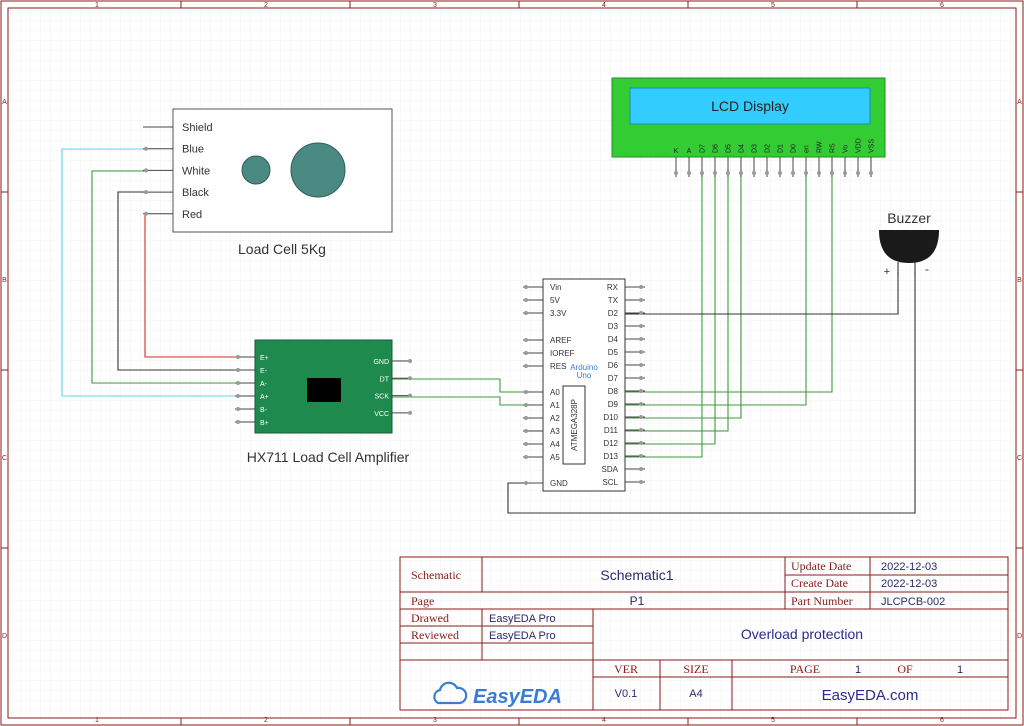  What do you see at coordinates (794, 148) in the screenshot?
I see `lcd-pin-label-d0: D0` at bounding box center [794, 148].